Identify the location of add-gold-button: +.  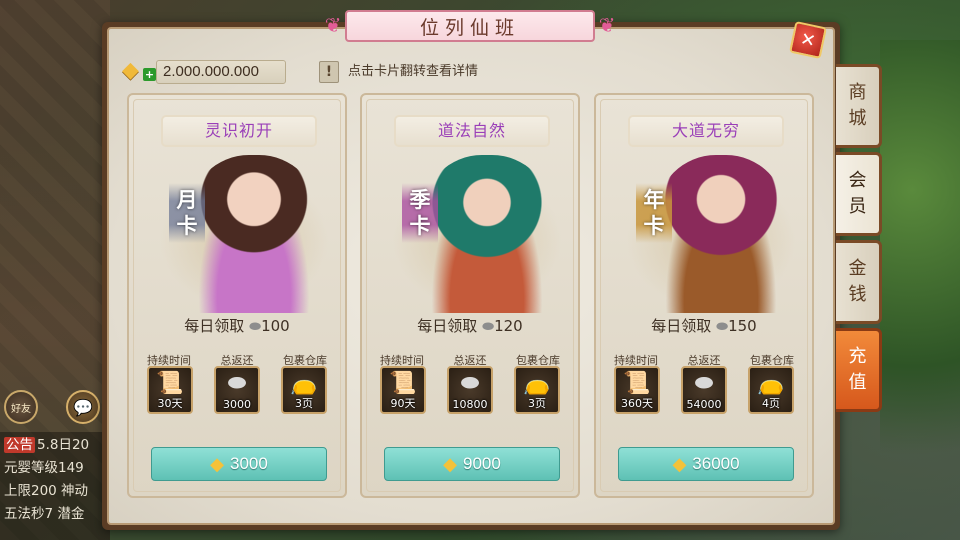
(149, 74).